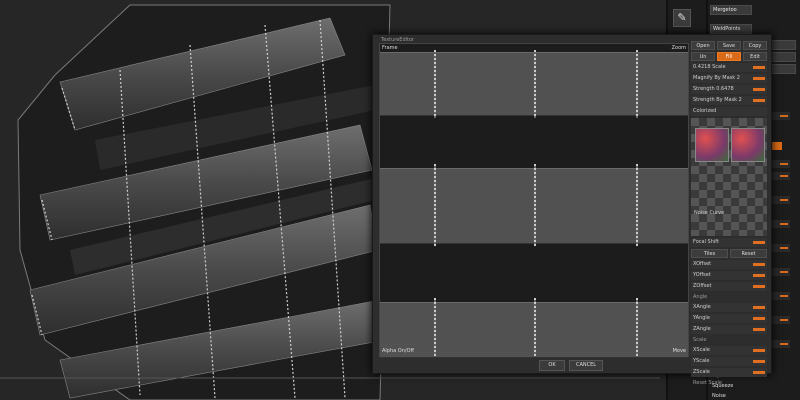  What do you see at coordinates (729, 89) in the screenshot?
I see `strength-slider: Strength 0.6478` at bounding box center [729, 89].